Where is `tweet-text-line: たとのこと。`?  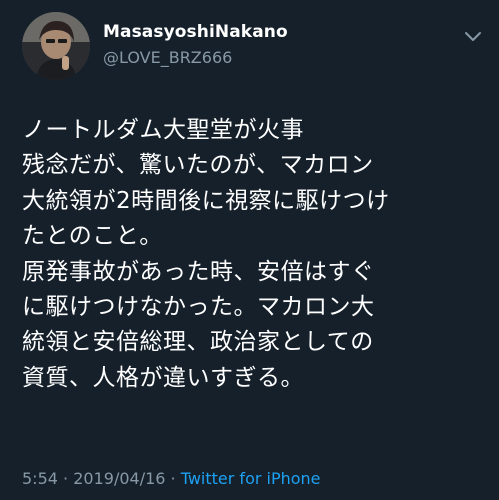
tweet-text-line: たとのこと。 is located at coordinates (92, 236).